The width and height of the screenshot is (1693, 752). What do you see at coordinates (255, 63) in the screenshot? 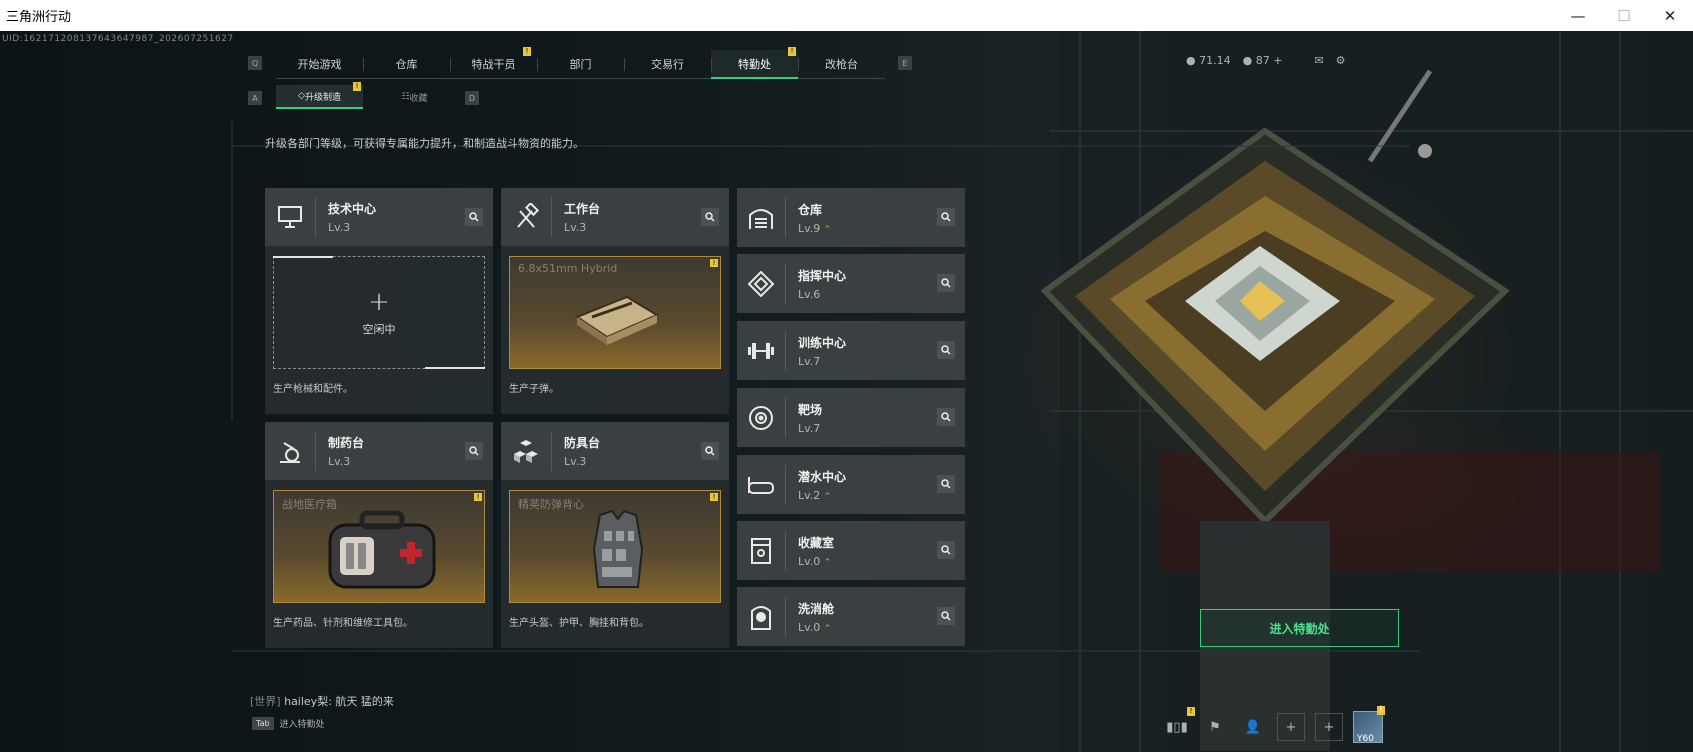
I see `nav-prev-key: Q` at bounding box center [255, 63].